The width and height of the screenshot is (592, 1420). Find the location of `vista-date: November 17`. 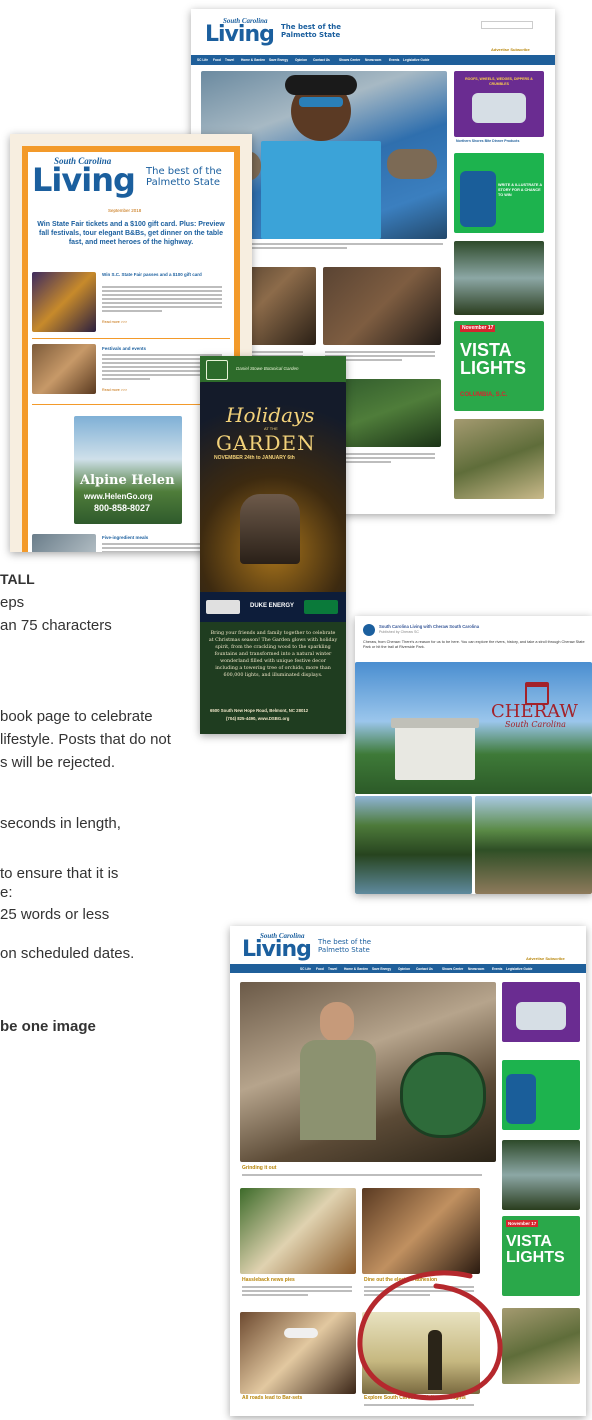

vista-date: November 17 is located at coordinates (478, 328).